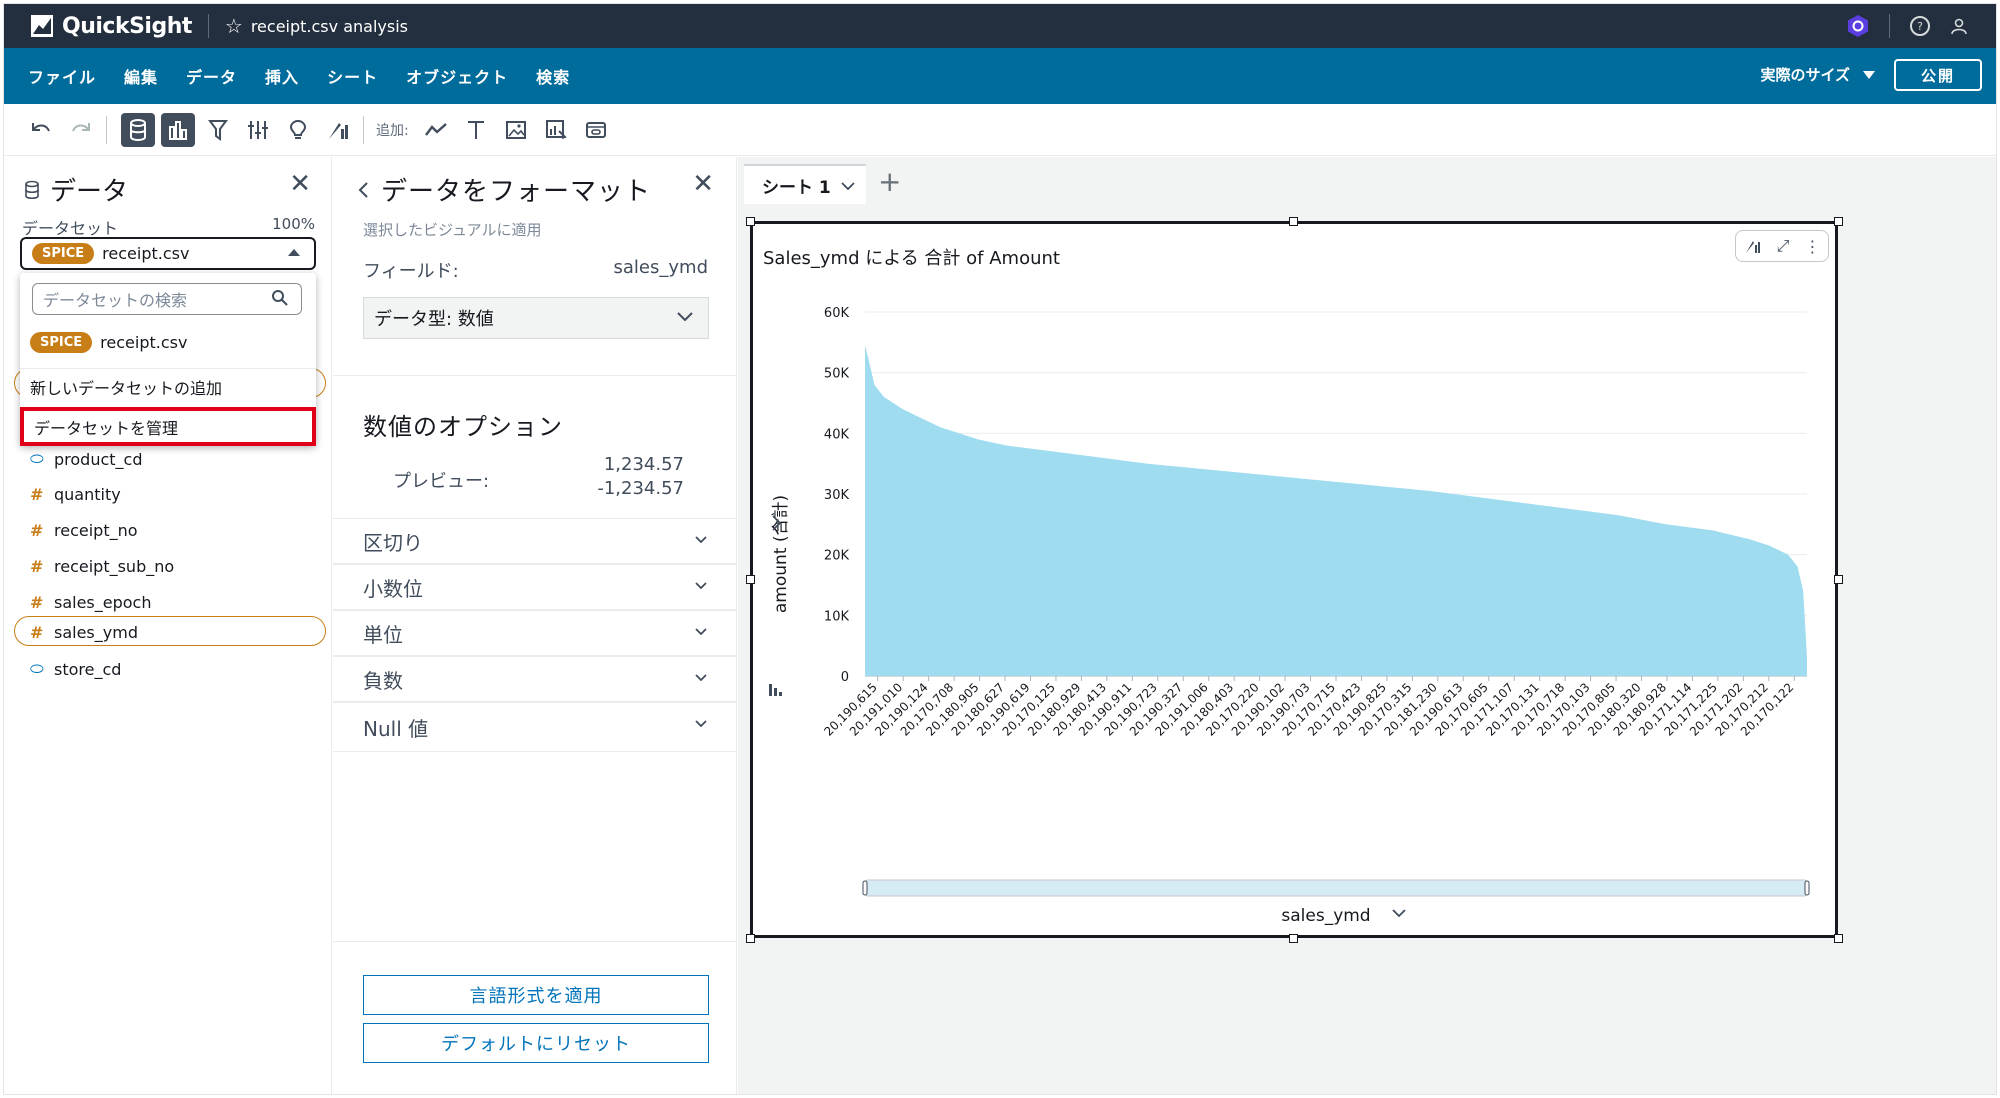  I want to click on menu-sheet: シート, so click(352, 76).